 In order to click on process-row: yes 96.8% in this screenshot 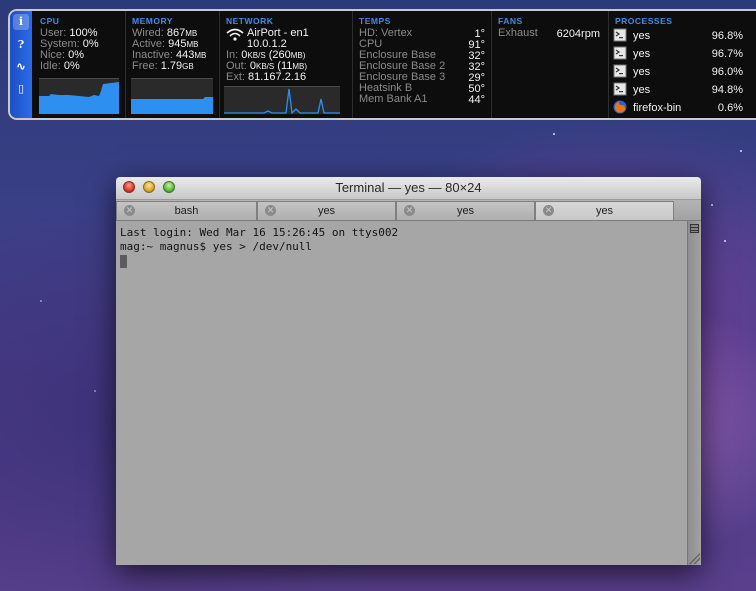, I will do `click(678, 36)`.